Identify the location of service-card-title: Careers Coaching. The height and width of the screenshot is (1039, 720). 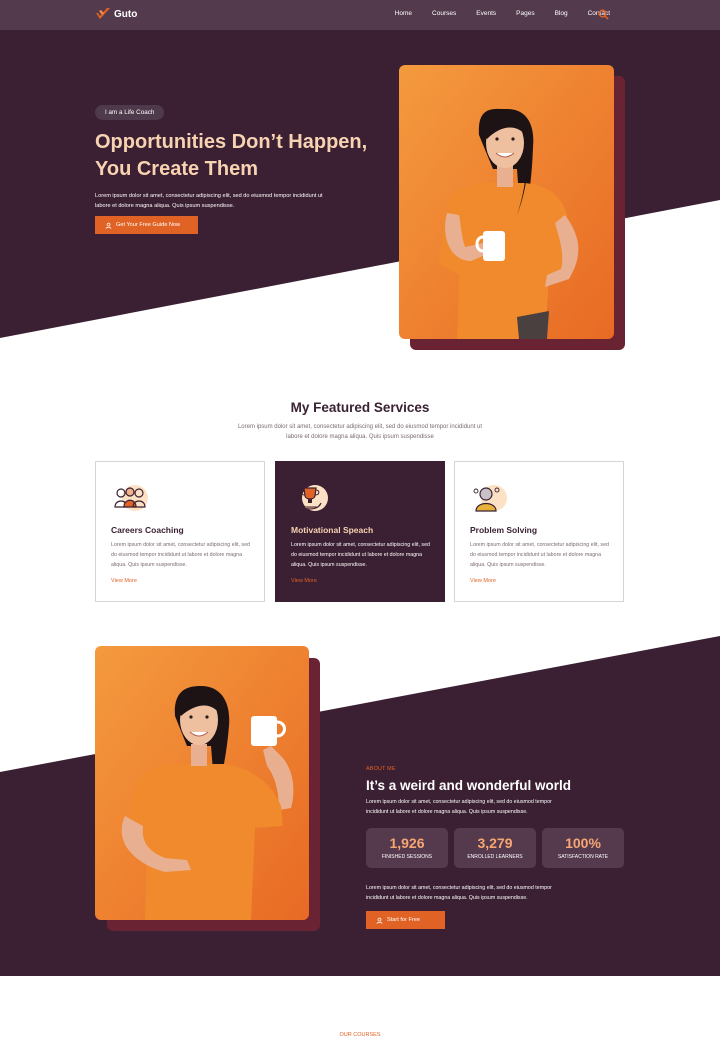
(147, 530).